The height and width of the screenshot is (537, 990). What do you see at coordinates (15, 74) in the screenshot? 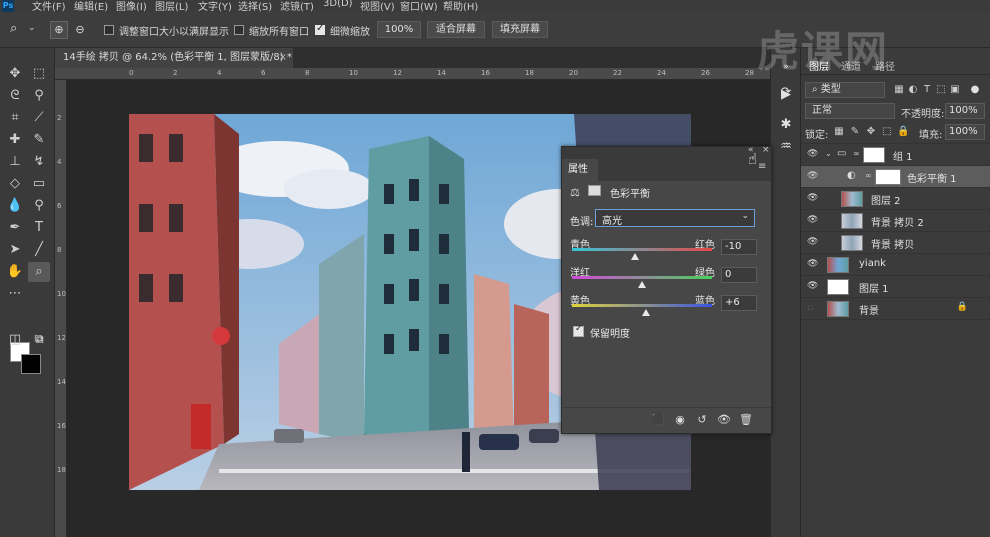
I see `move-tool-icon: ✥` at bounding box center [15, 74].